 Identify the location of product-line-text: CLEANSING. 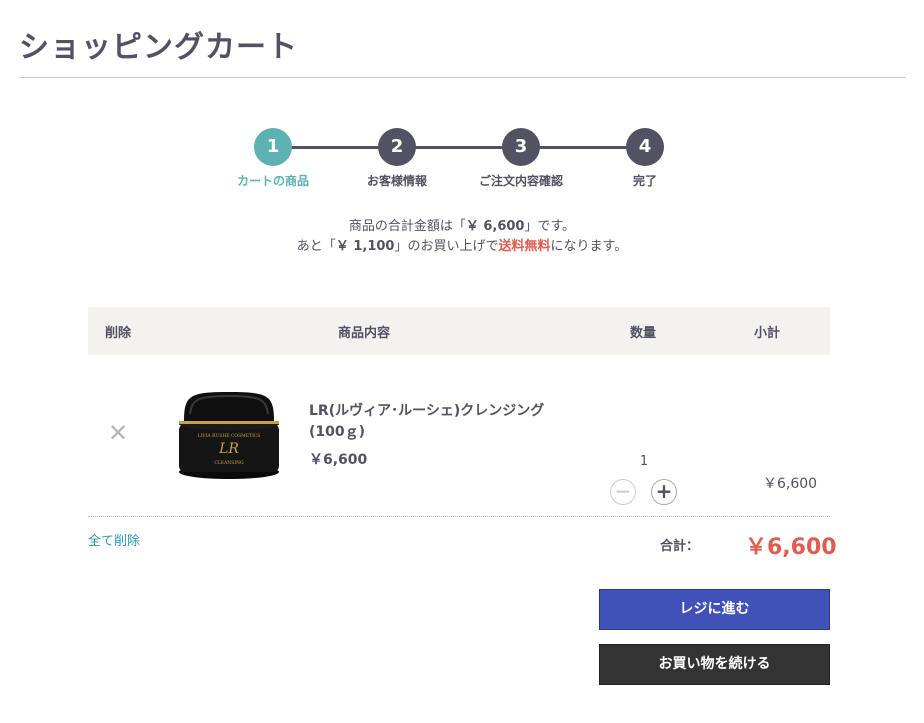
(229, 463).